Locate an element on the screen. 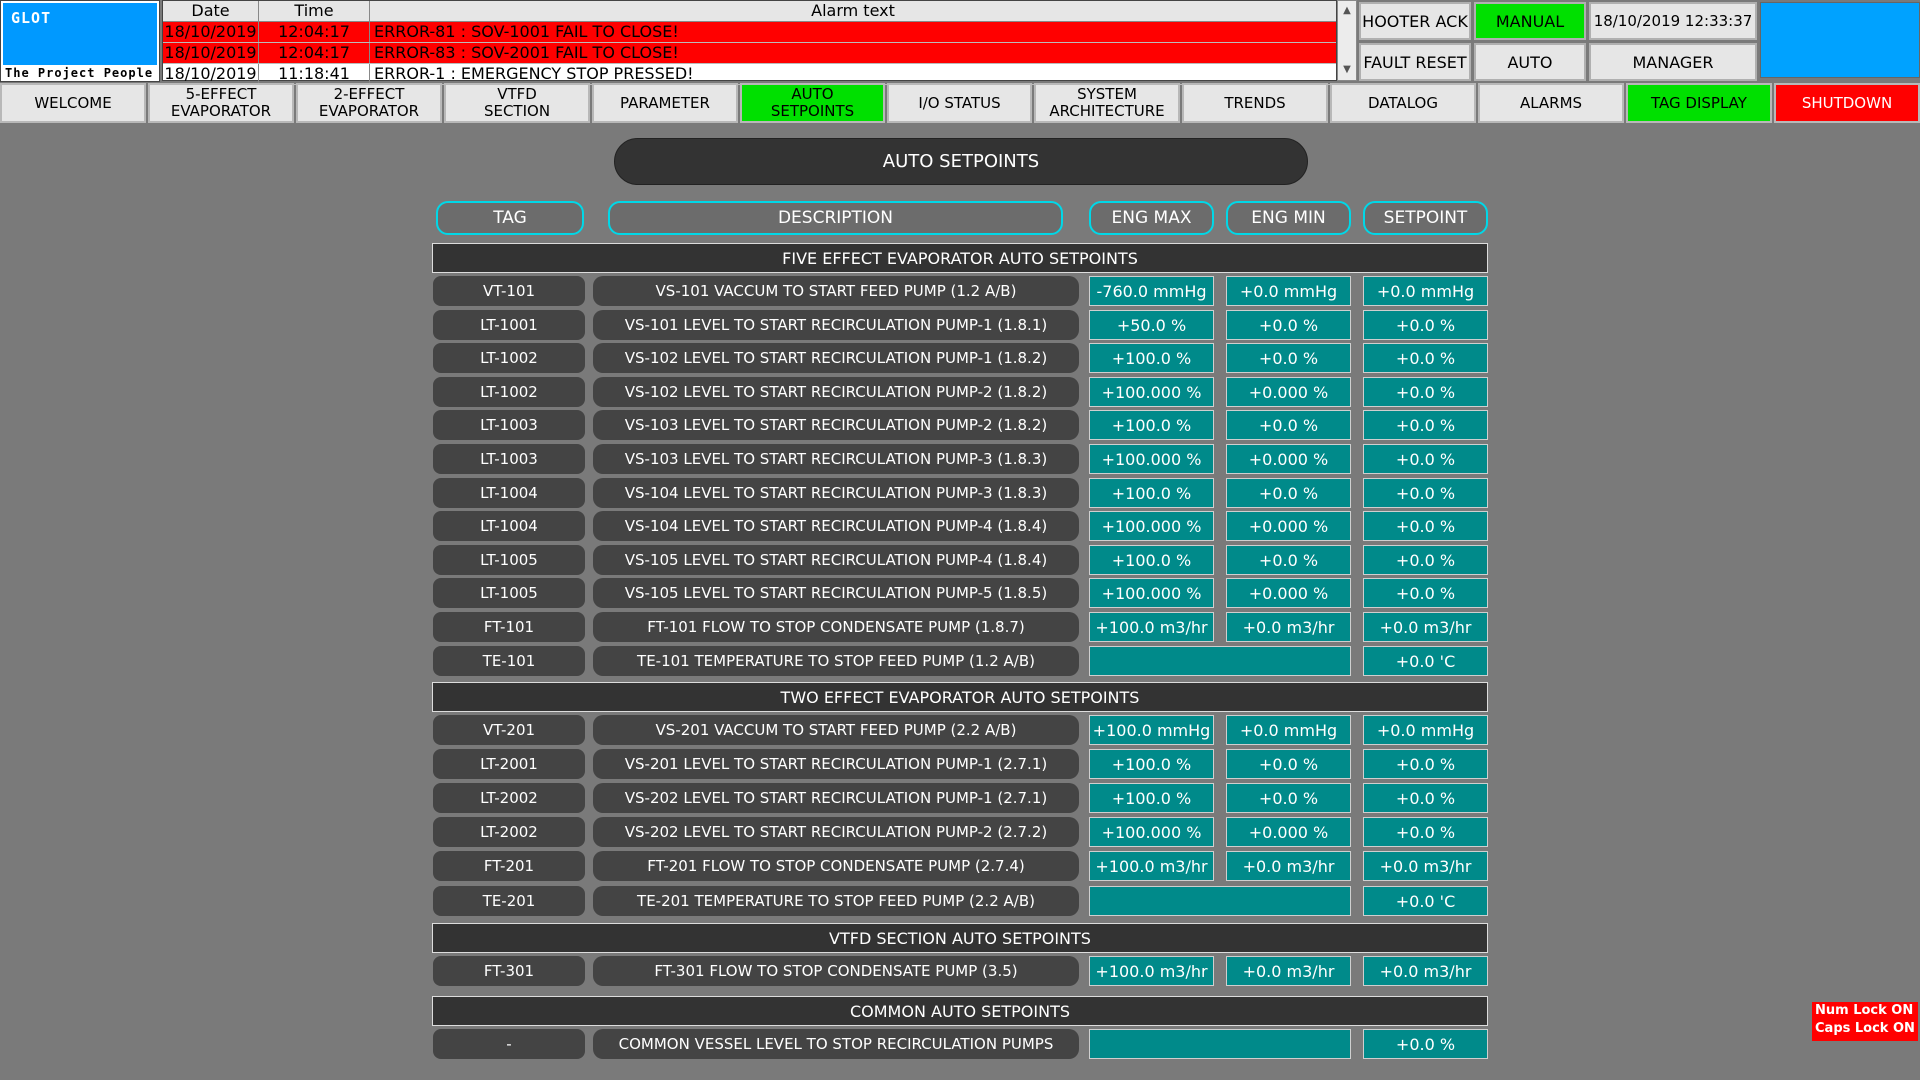 The height and width of the screenshot is (1080, 1920). nav-label: 2-EFFECT EVAPORATOR is located at coordinates (369, 102).